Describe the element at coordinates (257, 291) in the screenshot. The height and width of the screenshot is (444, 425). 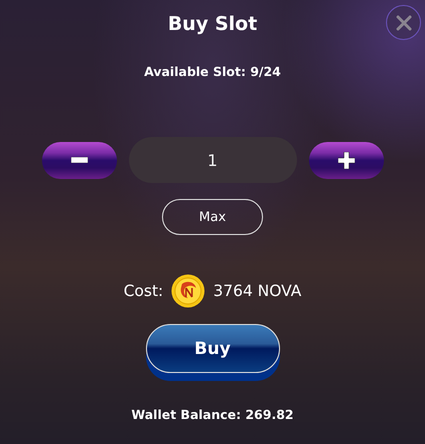
I see `cost-amount: 3764 NOVA` at that location.